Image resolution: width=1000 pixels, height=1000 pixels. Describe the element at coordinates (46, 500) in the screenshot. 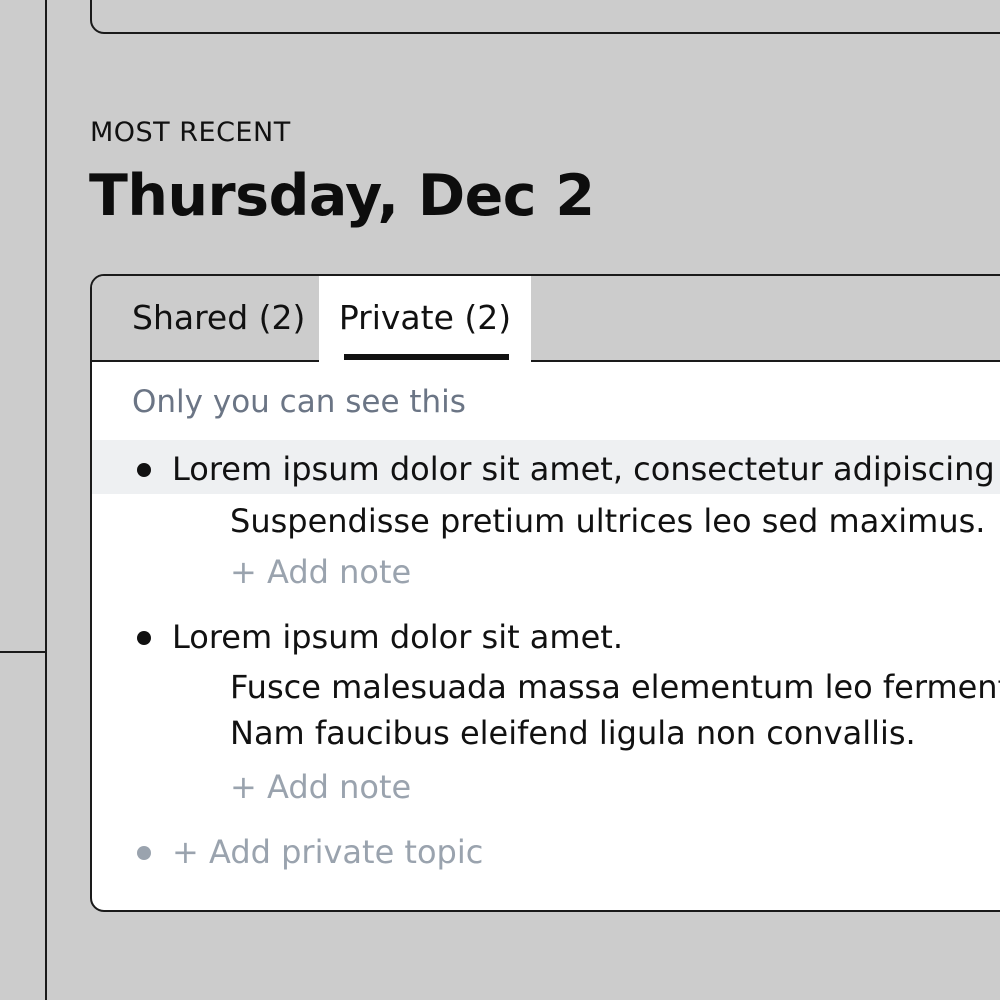

I see `sidebar-border` at that location.